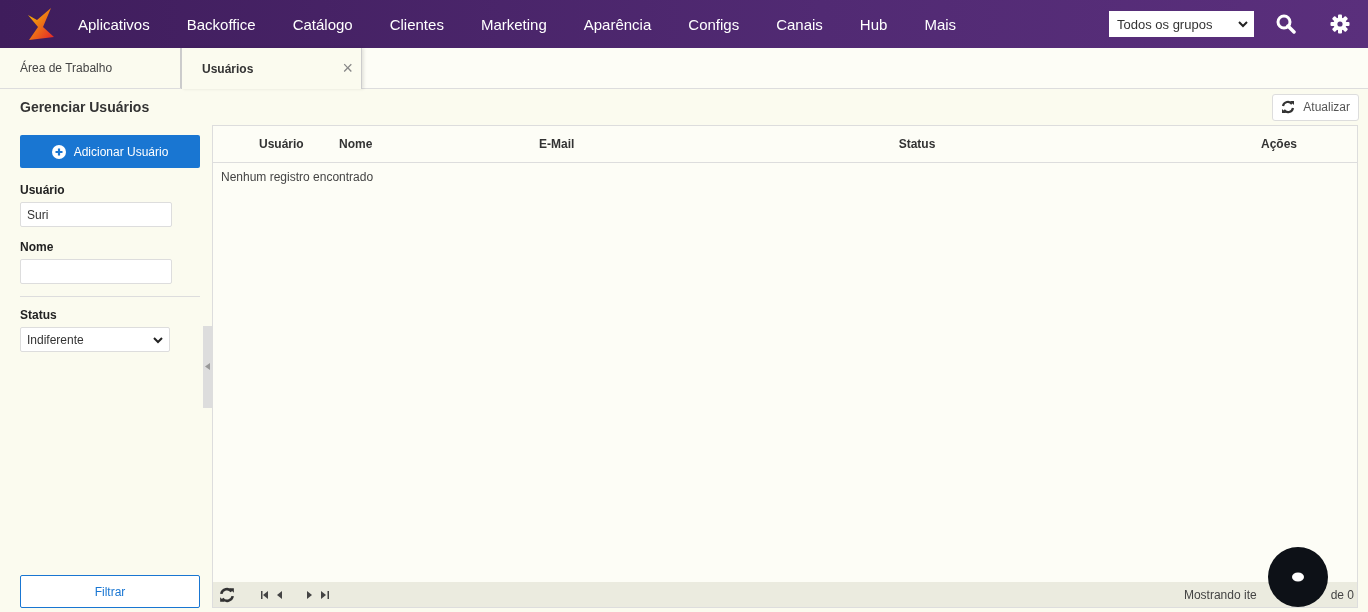 This screenshot has height=612, width=1368. What do you see at coordinates (114, 24) in the screenshot?
I see `nav-menu-item: Aplicativos` at bounding box center [114, 24].